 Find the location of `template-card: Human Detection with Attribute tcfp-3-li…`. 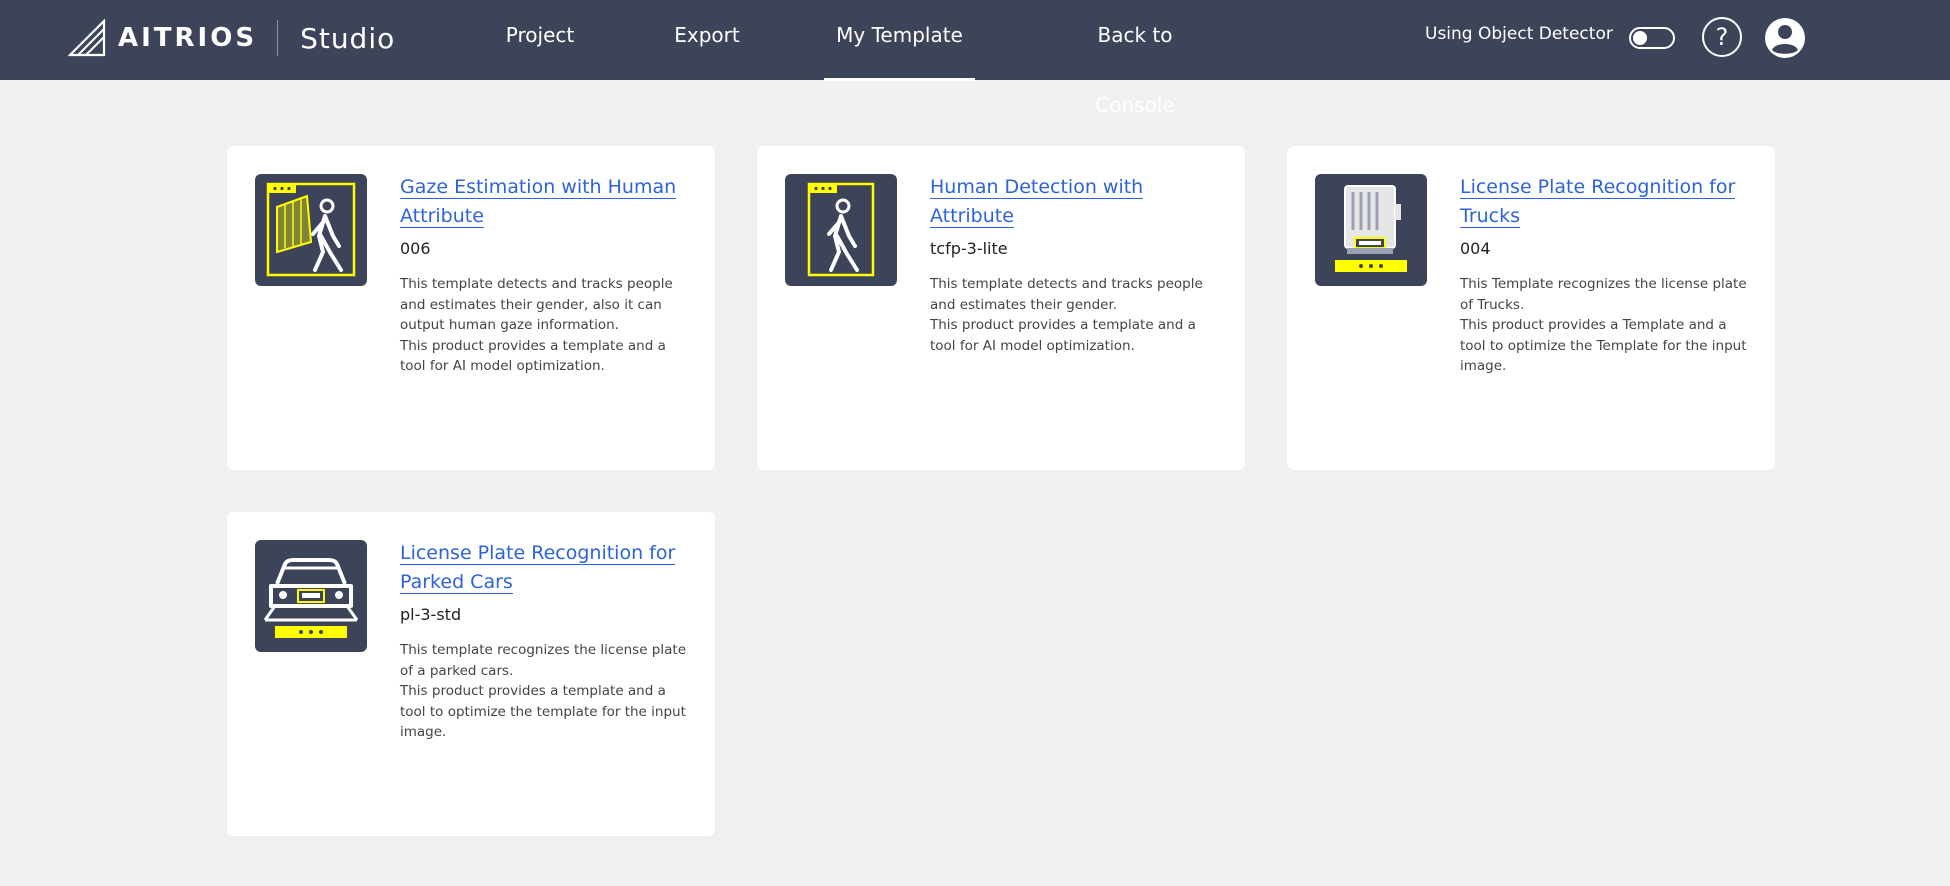

template-card: Human Detection with Attribute tcfp-3-li… is located at coordinates (1001, 308).